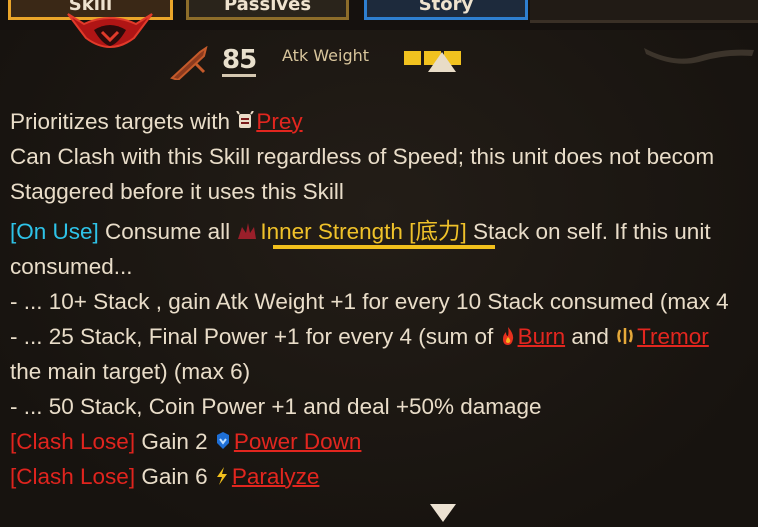 The width and height of the screenshot is (758, 527). I want to click on desc-text: the main target) (max 6), so click(130, 371).